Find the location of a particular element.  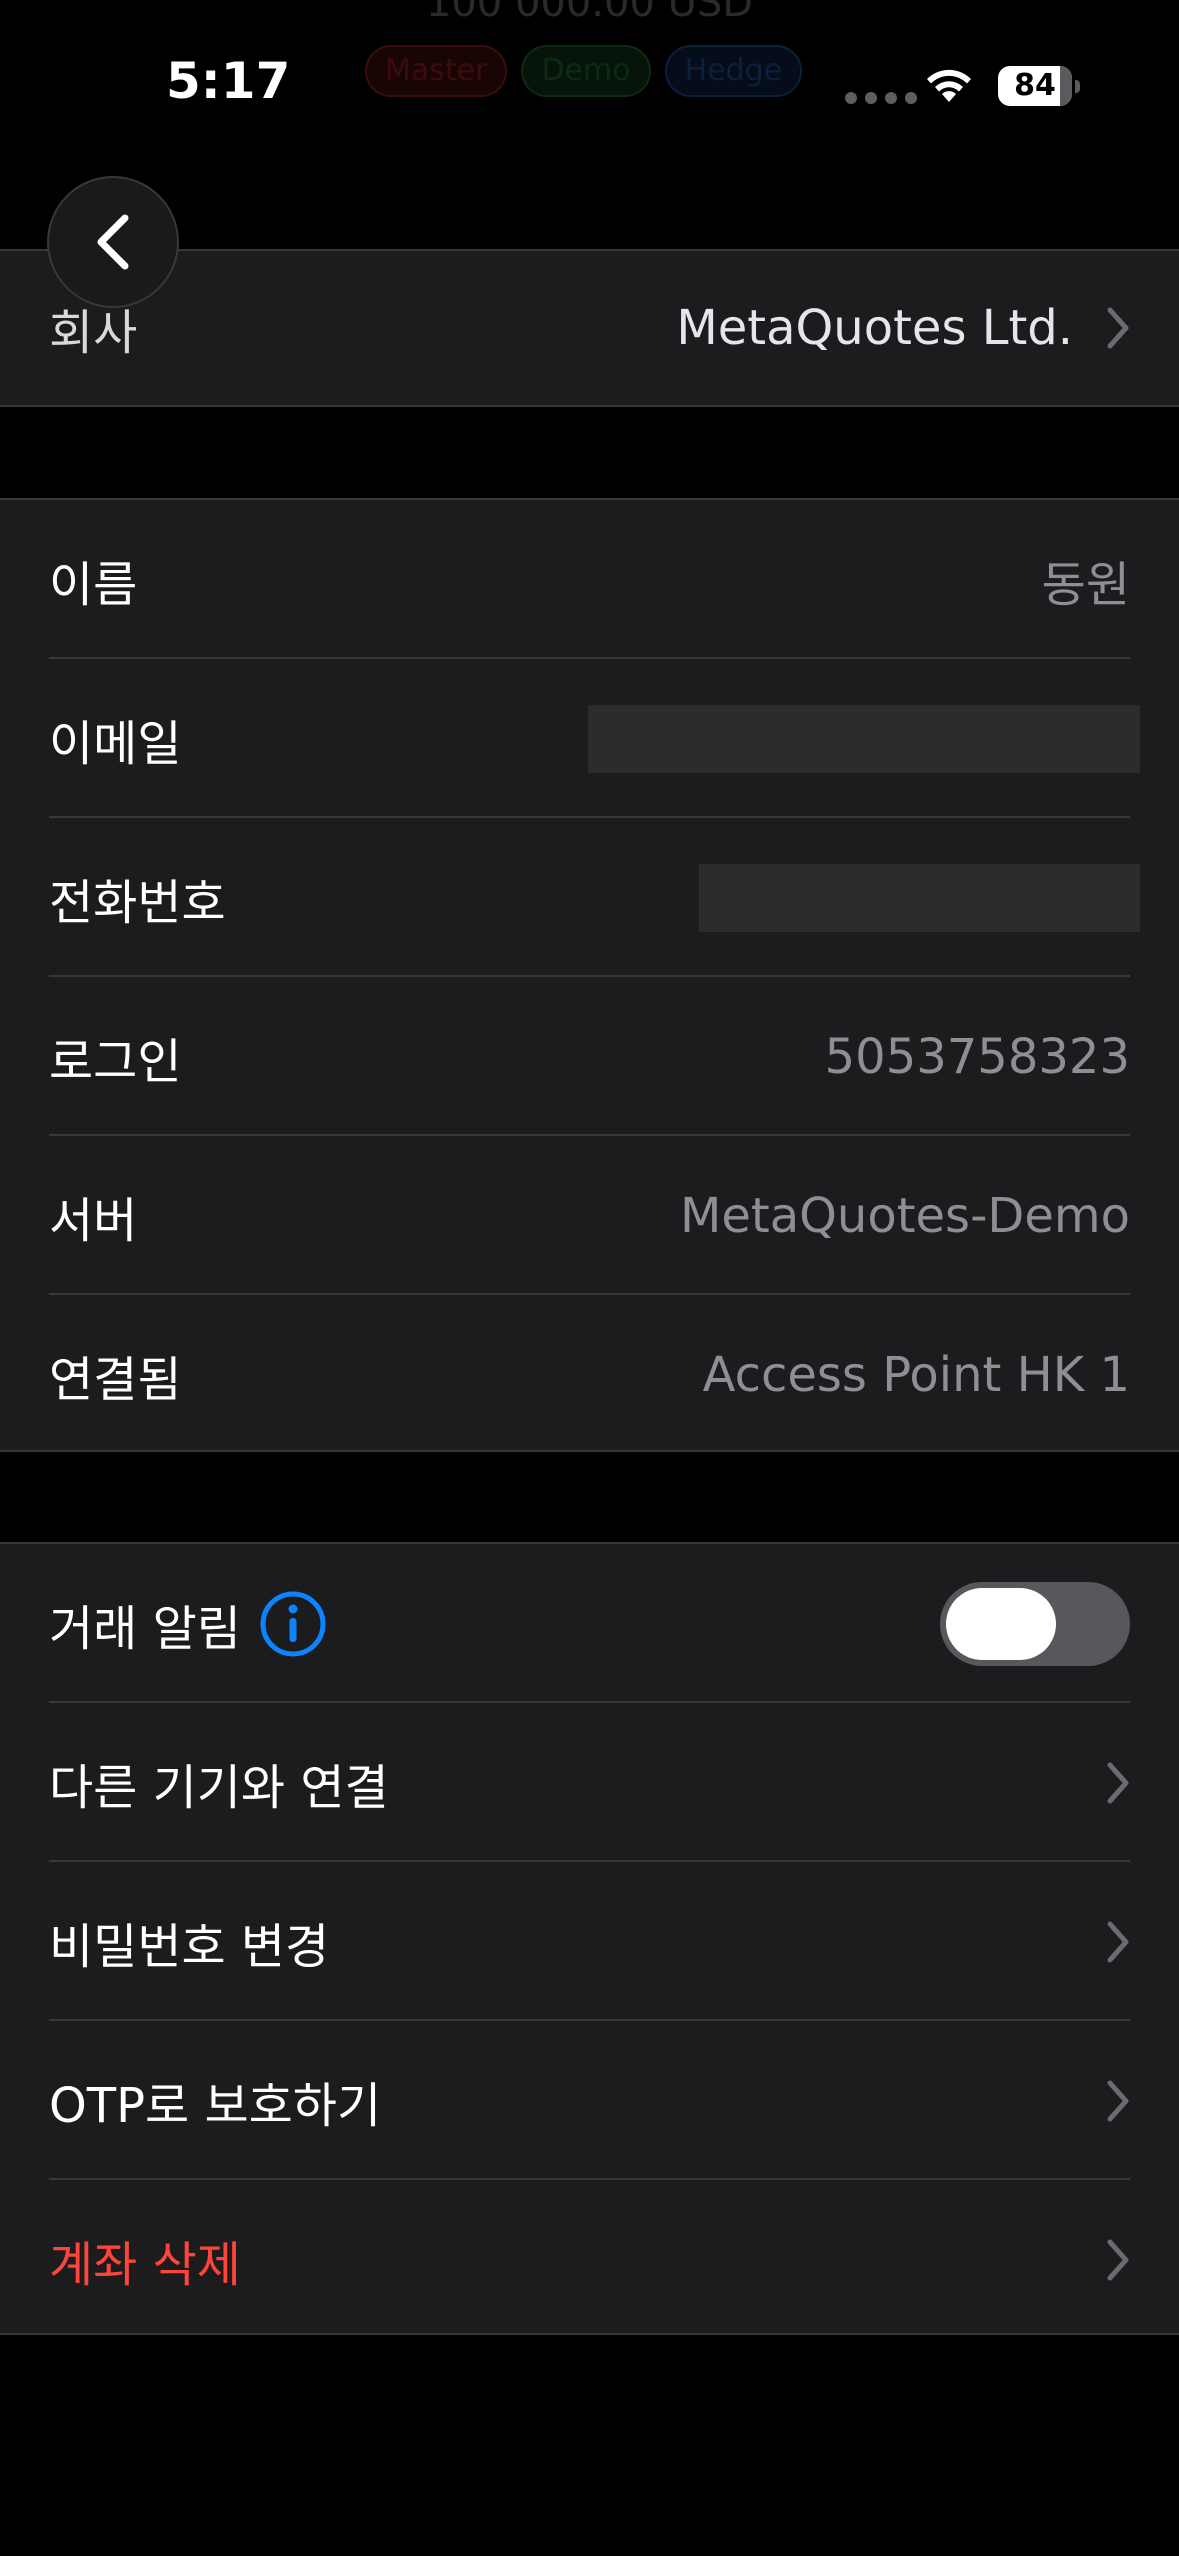

change-password-row: 비밀번호 변경 is located at coordinates (589, 1941).